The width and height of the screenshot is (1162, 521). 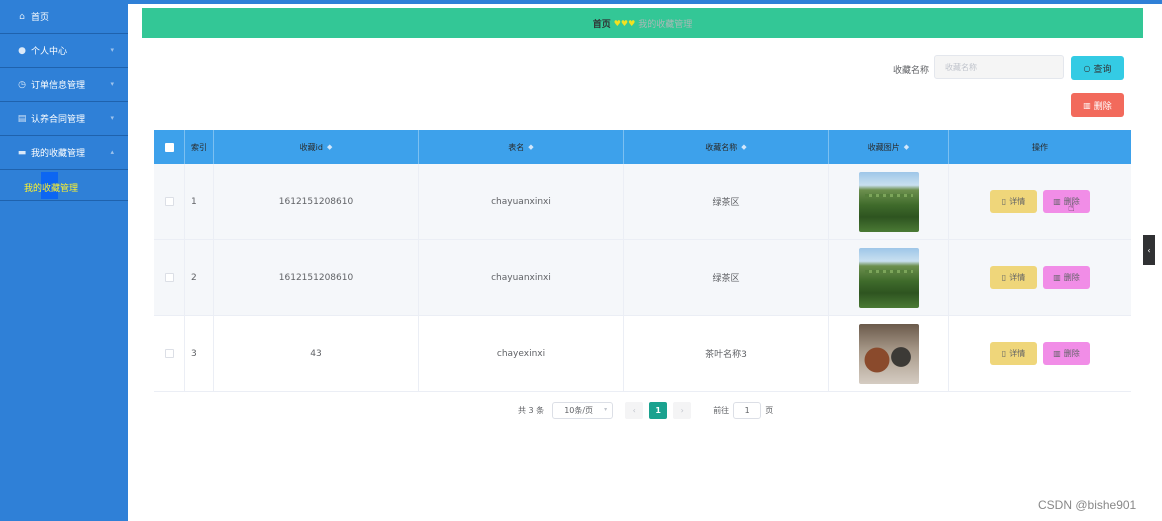 I want to click on prev-page-button: ‹, so click(x=634, y=410).